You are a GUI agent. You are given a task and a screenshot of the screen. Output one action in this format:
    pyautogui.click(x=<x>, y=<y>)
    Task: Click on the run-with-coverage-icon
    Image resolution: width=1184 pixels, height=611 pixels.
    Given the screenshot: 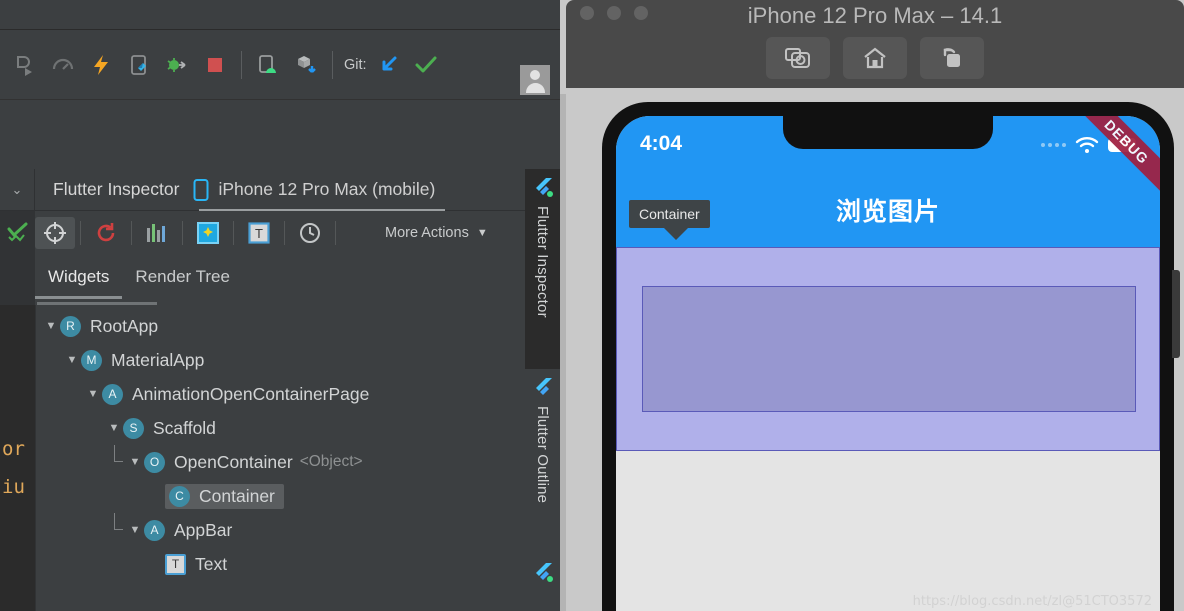 What is the action you would take?
    pyautogui.click(x=25, y=65)
    